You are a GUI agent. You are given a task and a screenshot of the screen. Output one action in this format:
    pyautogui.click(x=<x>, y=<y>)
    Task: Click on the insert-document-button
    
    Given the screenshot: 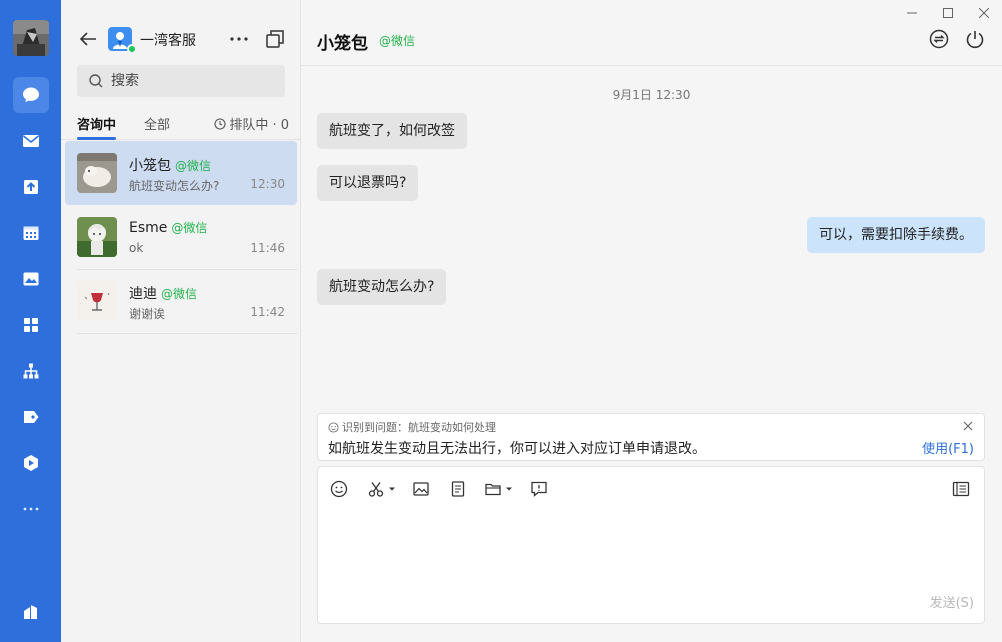 What is the action you would take?
    pyautogui.click(x=458, y=489)
    